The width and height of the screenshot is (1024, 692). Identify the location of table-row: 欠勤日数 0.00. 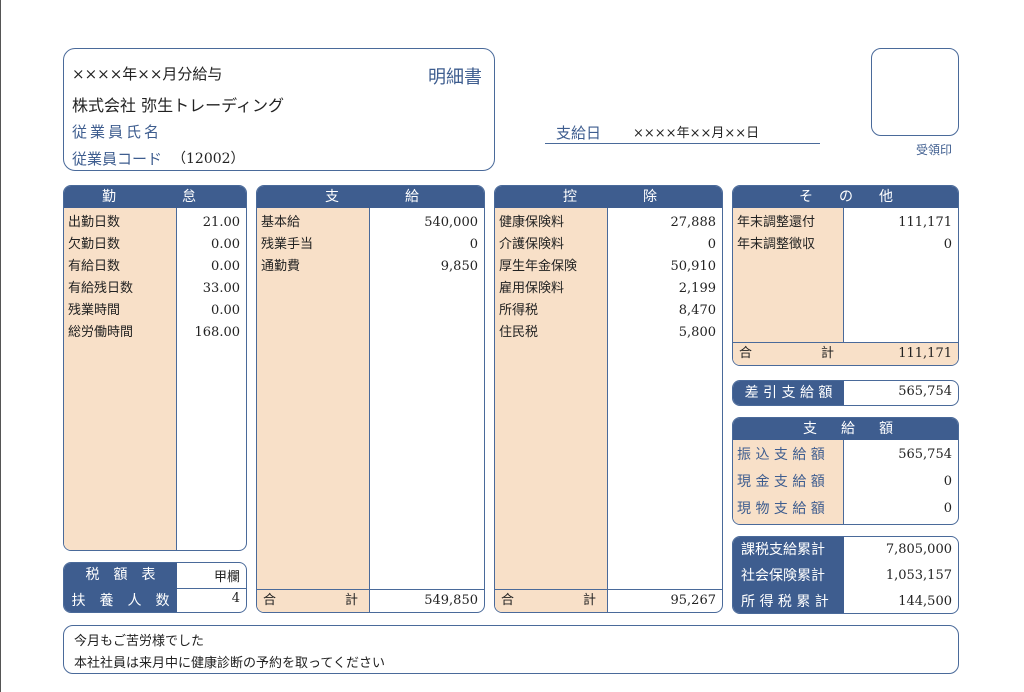
(155, 245).